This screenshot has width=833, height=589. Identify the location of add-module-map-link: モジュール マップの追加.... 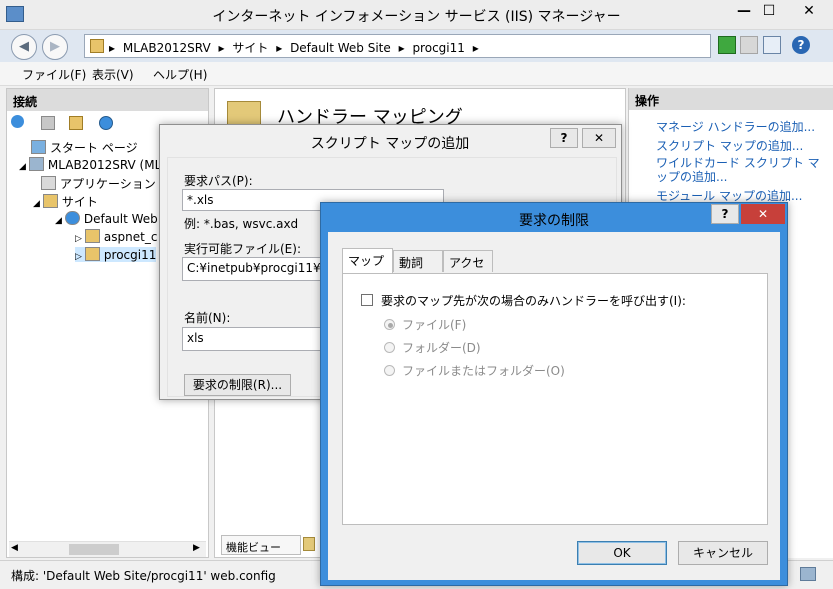
(742, 196).